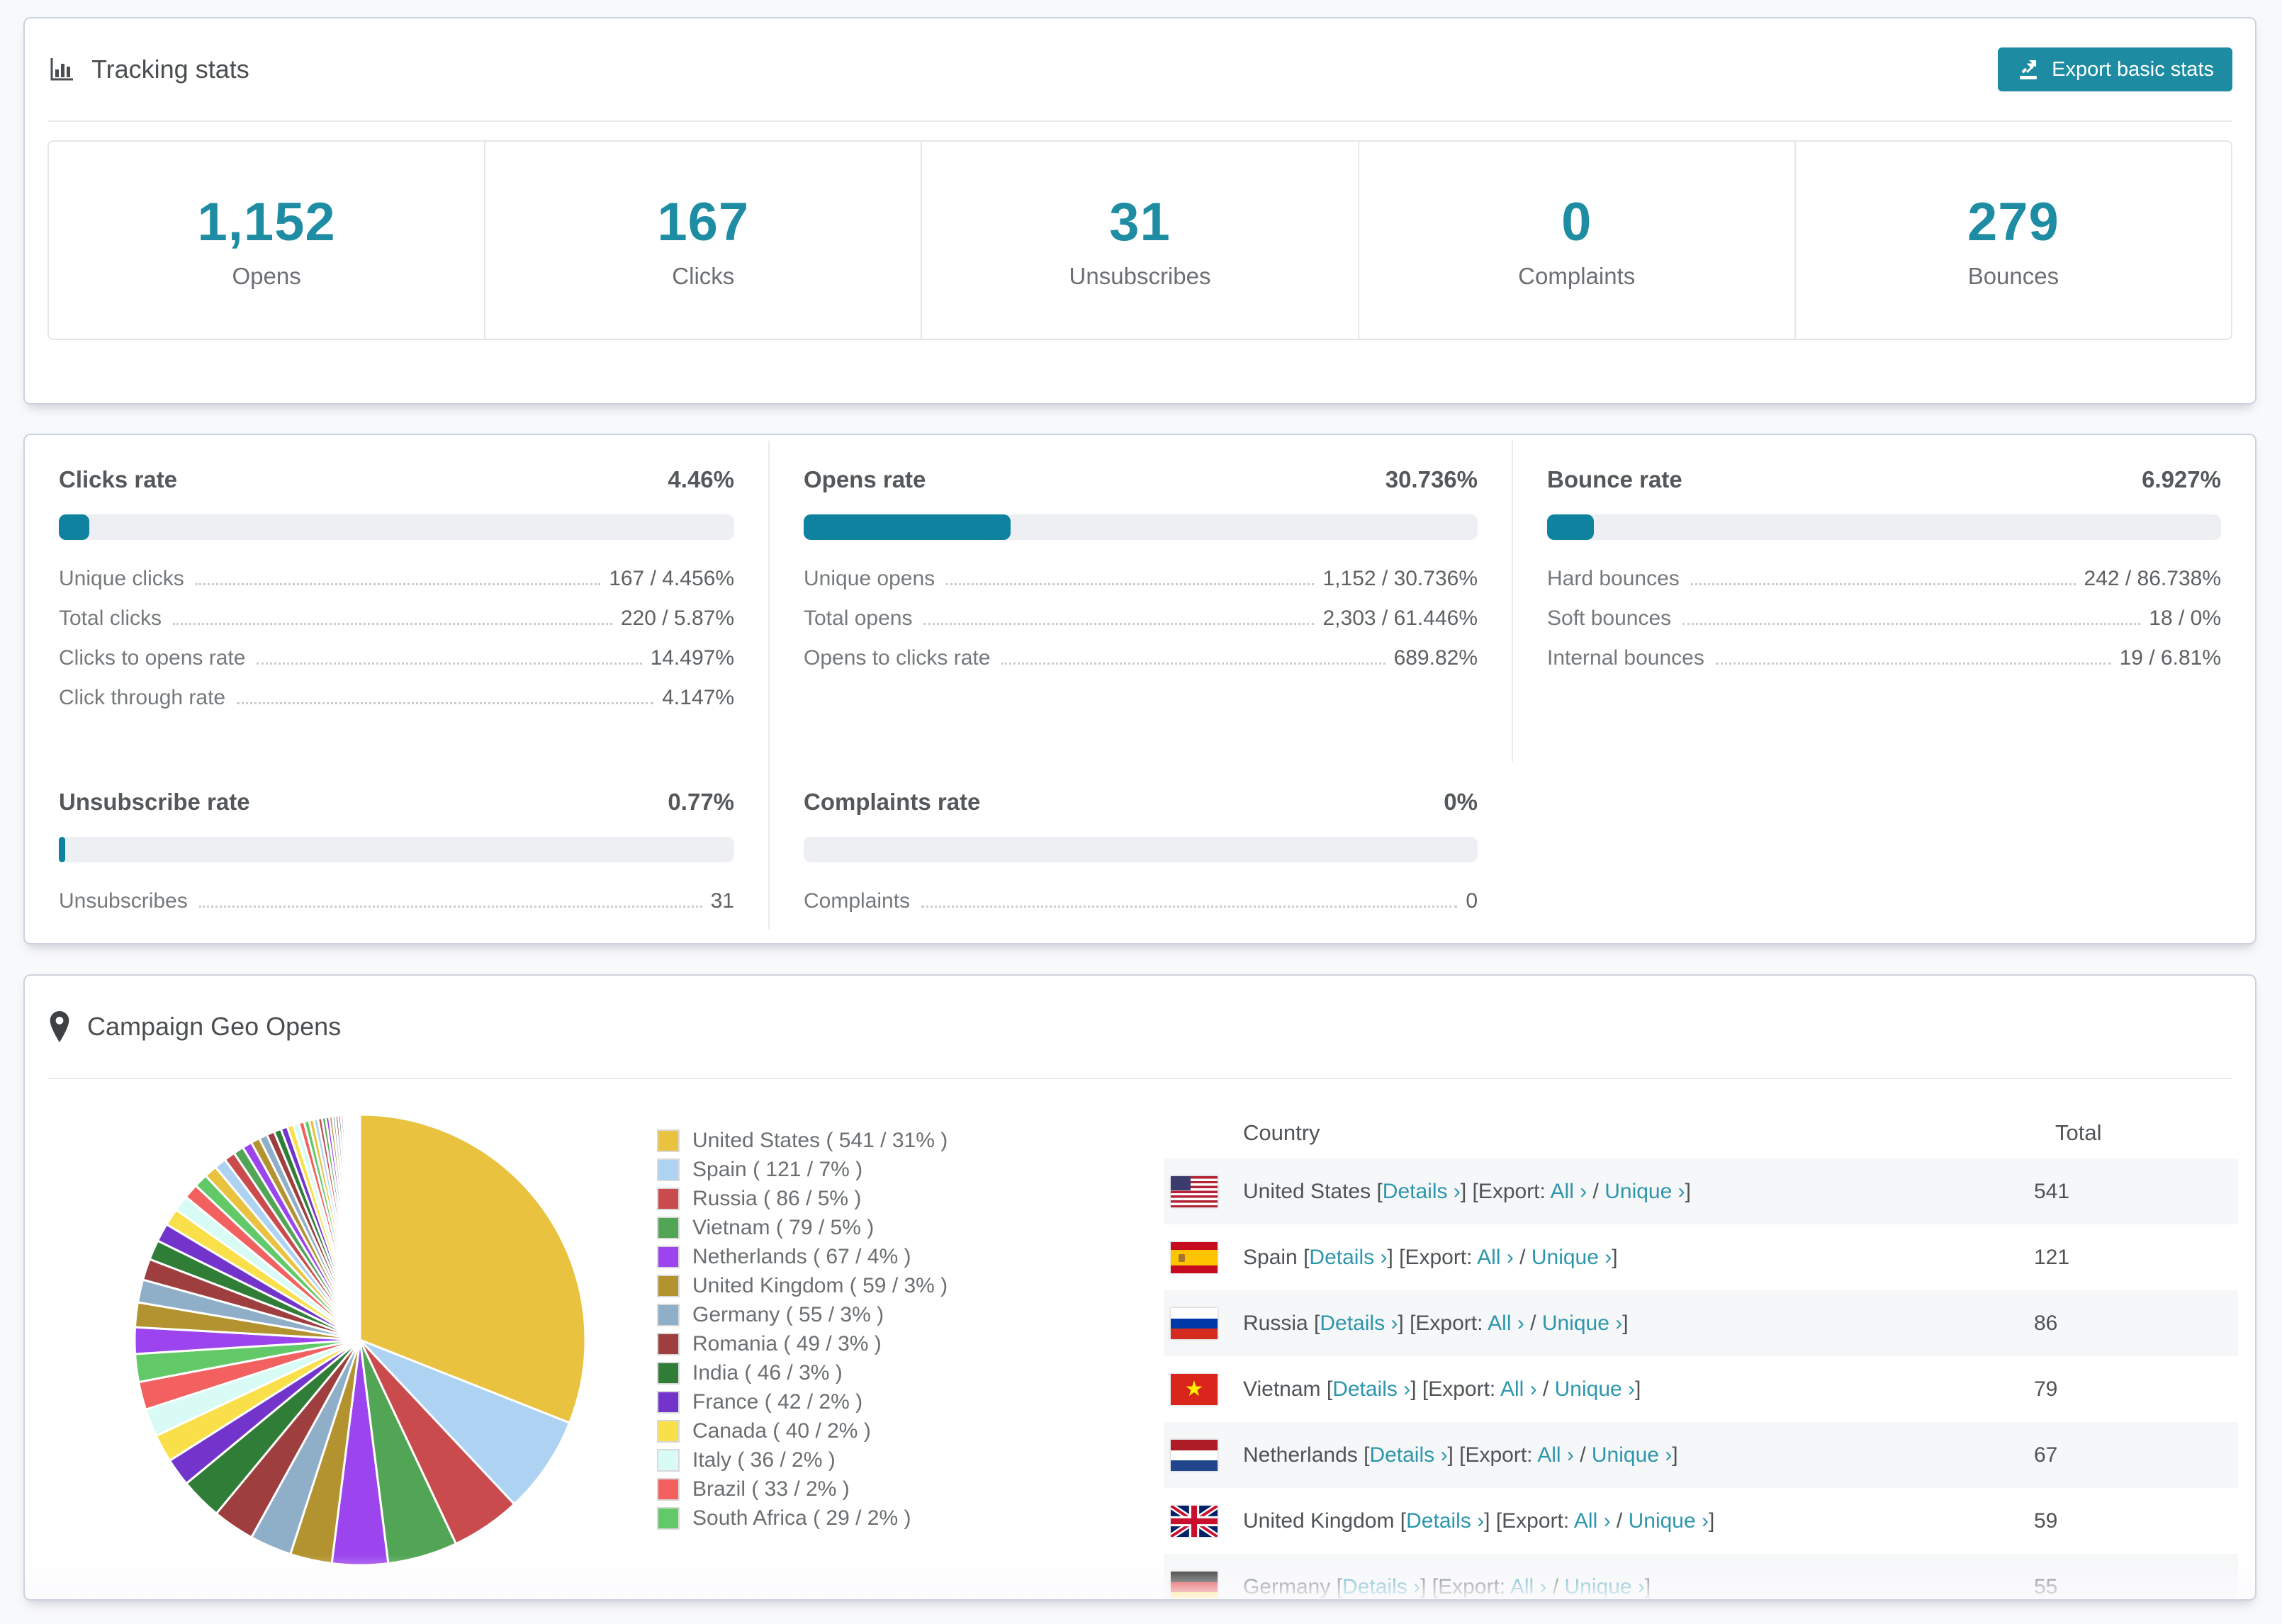 This screenshot has height=1624, width=2282. What do you see at coordinates (397, 901) in the screenshot?
I see `rate-row: Unsubscribes 31` at bounding box center [397, 901].